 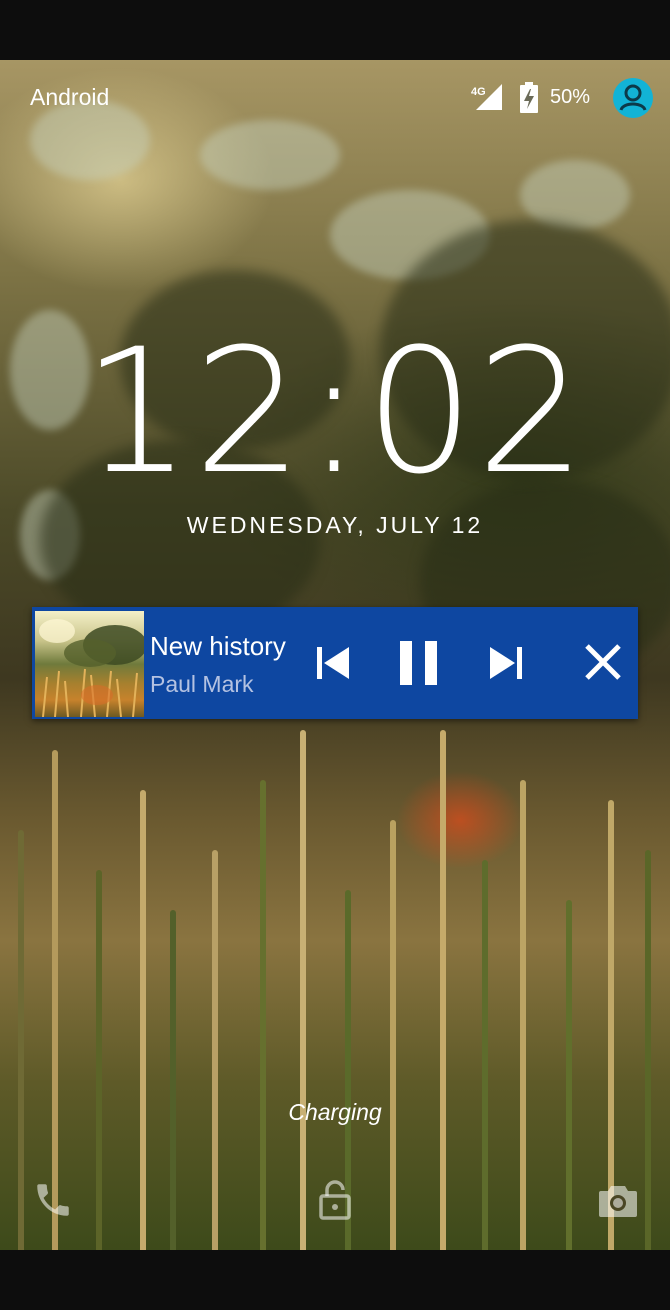 What do you see at coordinates (419, 664) in the screenshot?
I see `pause-icon` at bounding box center [419, 664].